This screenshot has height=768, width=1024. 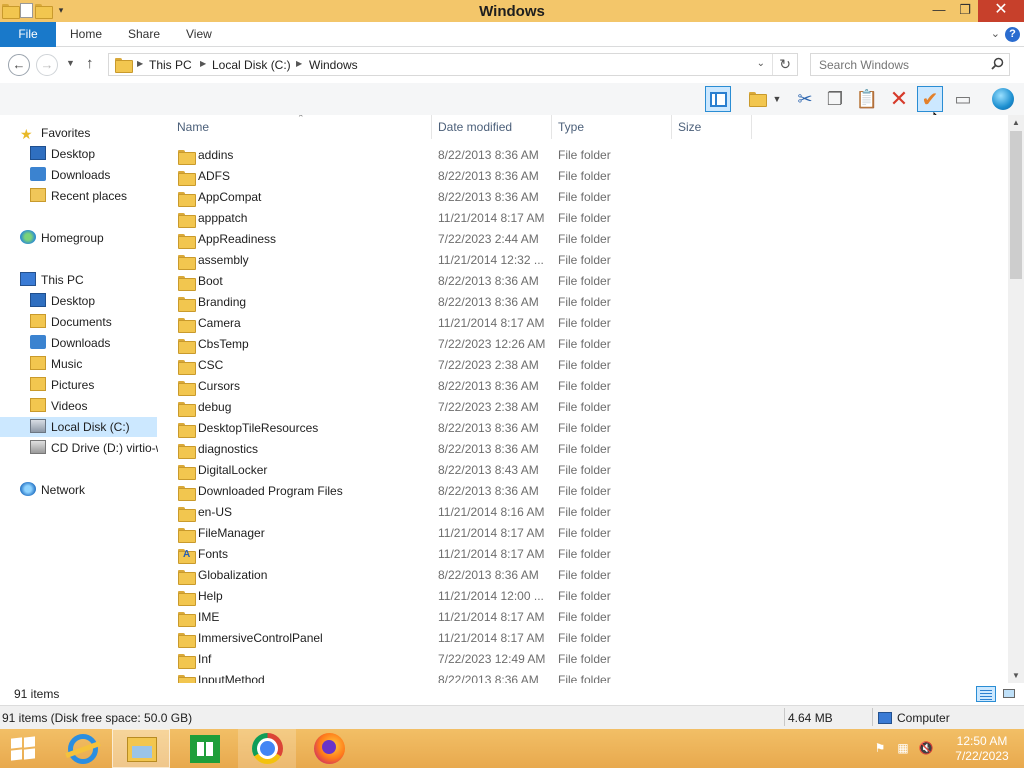 I want to click on table-row: AppReadiness 7/22/2023 2:44 AM File folder, so click(x=514, y=239).